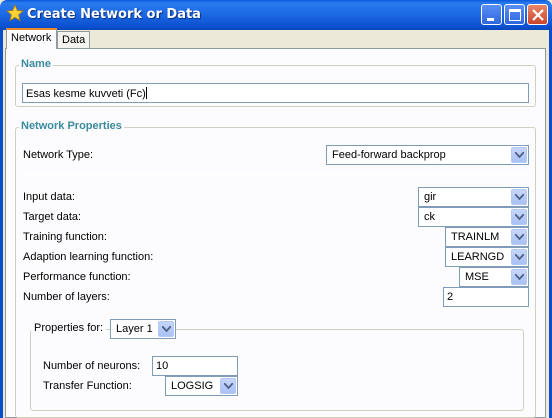 This screenshot has width=552, height=418. Describe the element at coordinates (114, 14) in the screenshot. I see `window-title: Create Network or Data` at that location.